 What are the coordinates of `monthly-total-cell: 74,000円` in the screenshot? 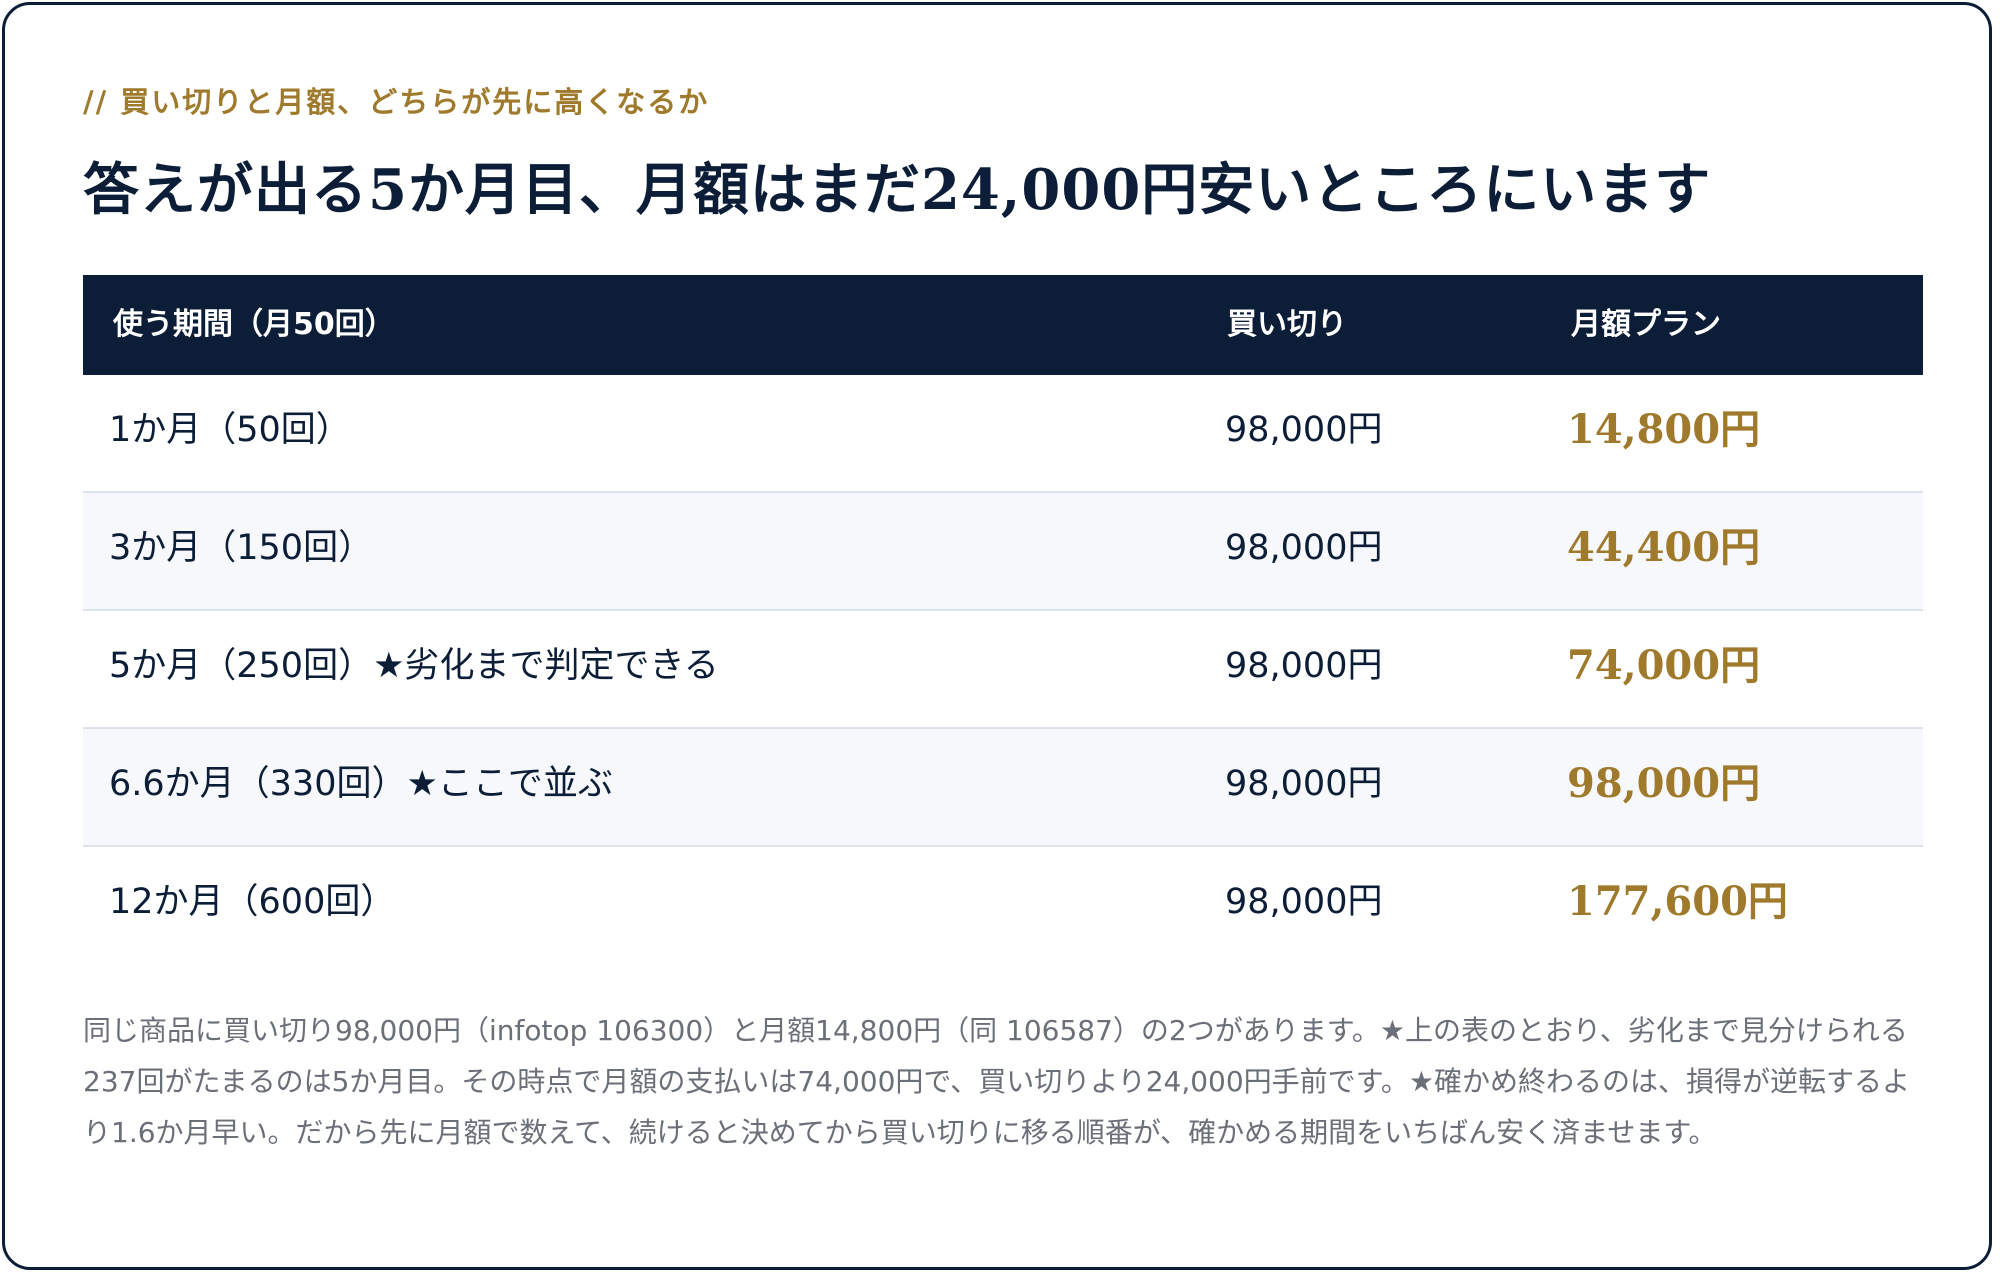 It's located at (1664, 665).